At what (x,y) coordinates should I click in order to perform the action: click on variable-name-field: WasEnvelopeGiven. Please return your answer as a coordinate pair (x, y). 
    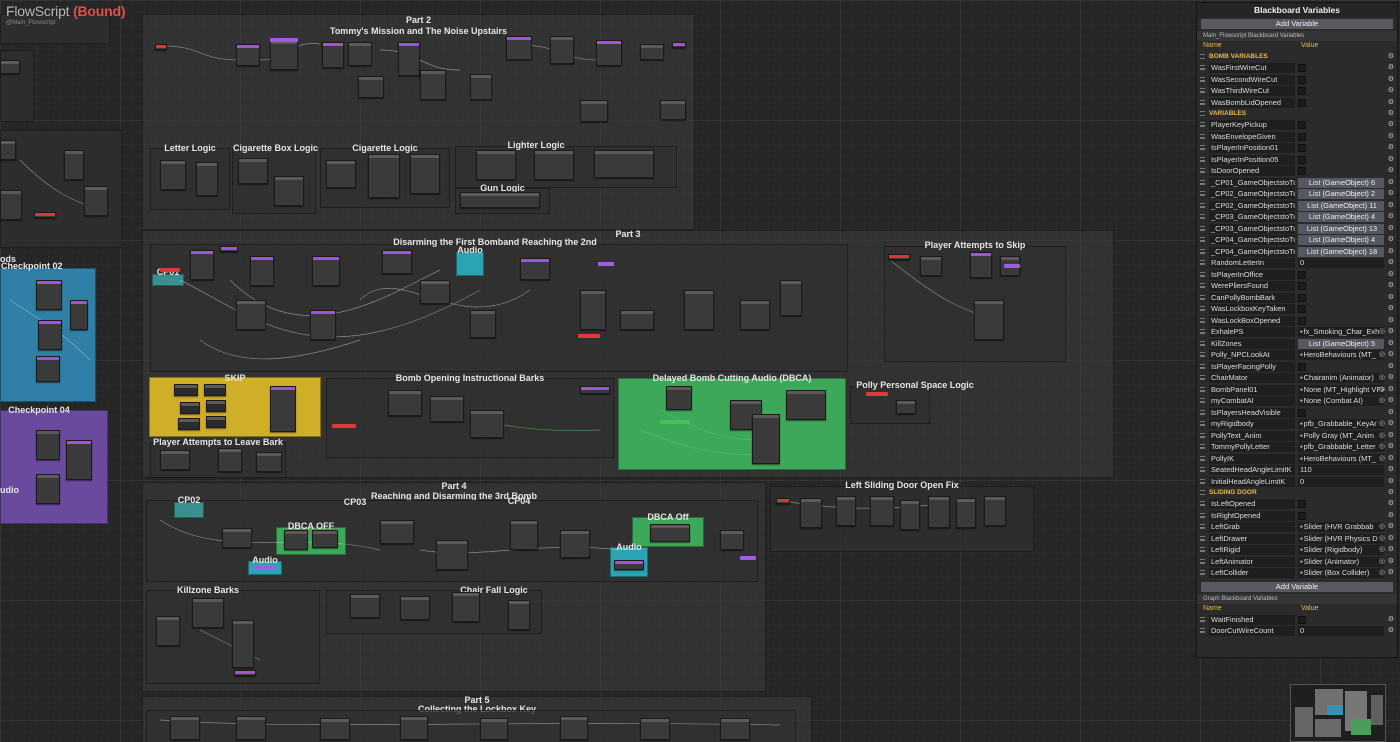
    Looking at the image, I should click on (1252, 136).